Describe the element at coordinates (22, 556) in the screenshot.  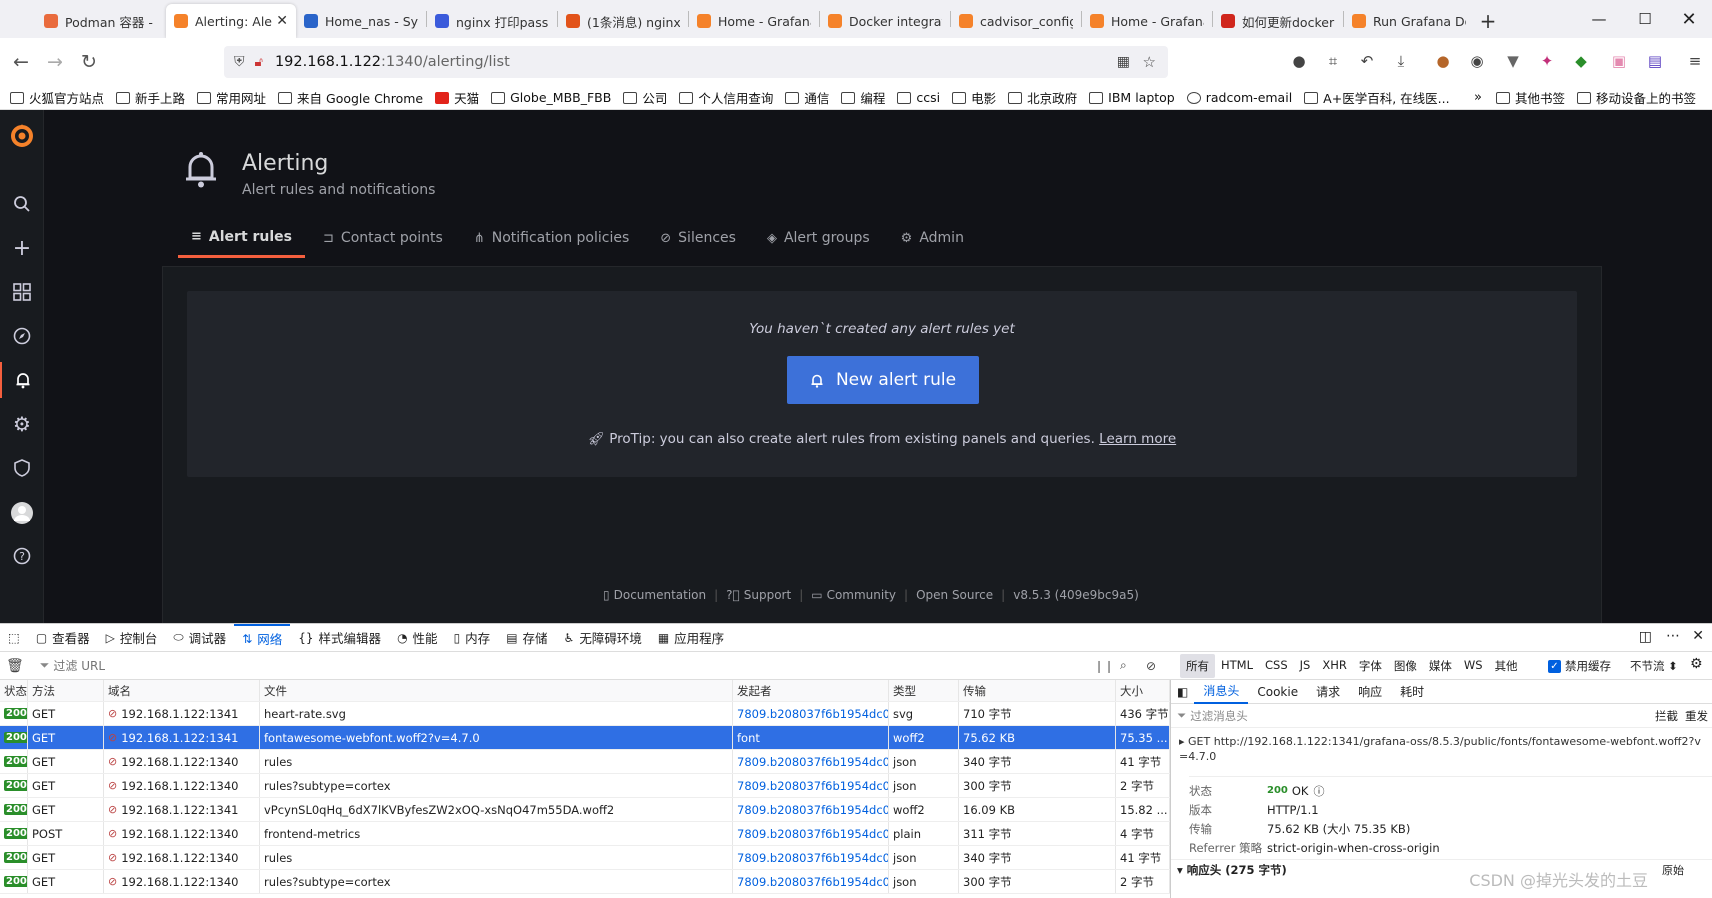
I see `help-icon: ?` at that location.